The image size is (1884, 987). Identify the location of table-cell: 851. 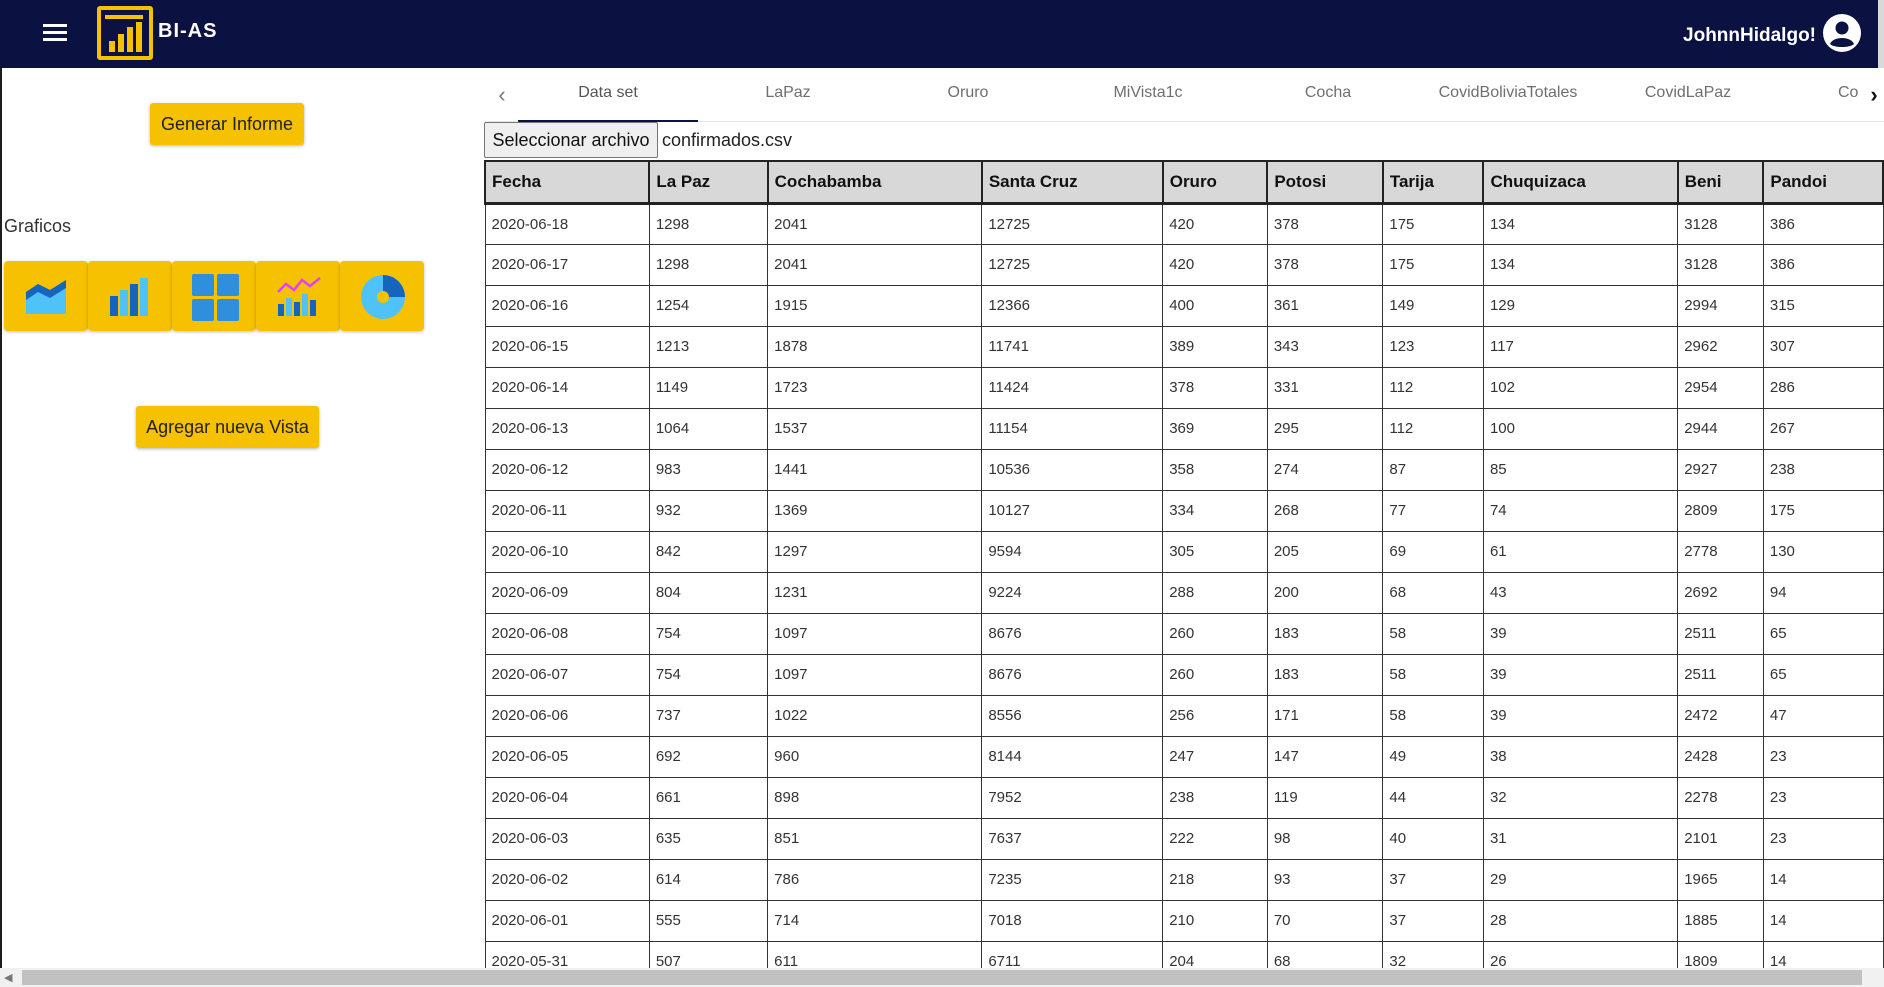
(875, 838).